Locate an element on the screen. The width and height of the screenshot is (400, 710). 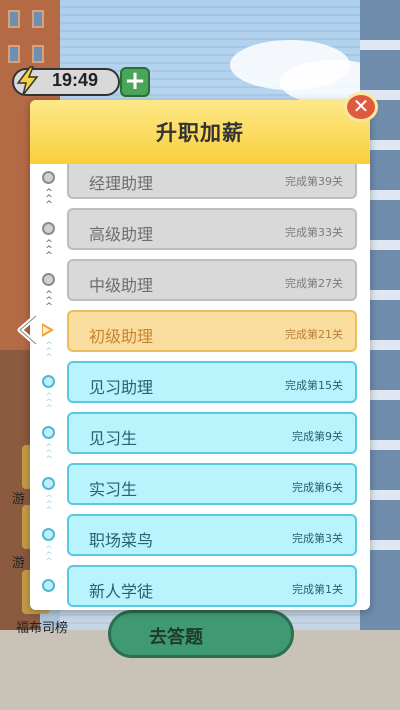
rank-card: 中级助理 完成第27关 is located at coordinates (212, 280).